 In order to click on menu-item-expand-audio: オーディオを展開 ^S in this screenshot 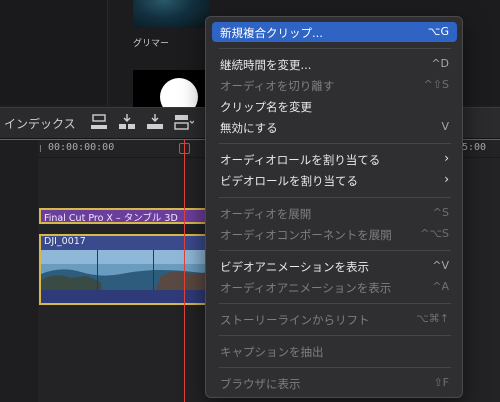, I will do `click(334, 213)`.